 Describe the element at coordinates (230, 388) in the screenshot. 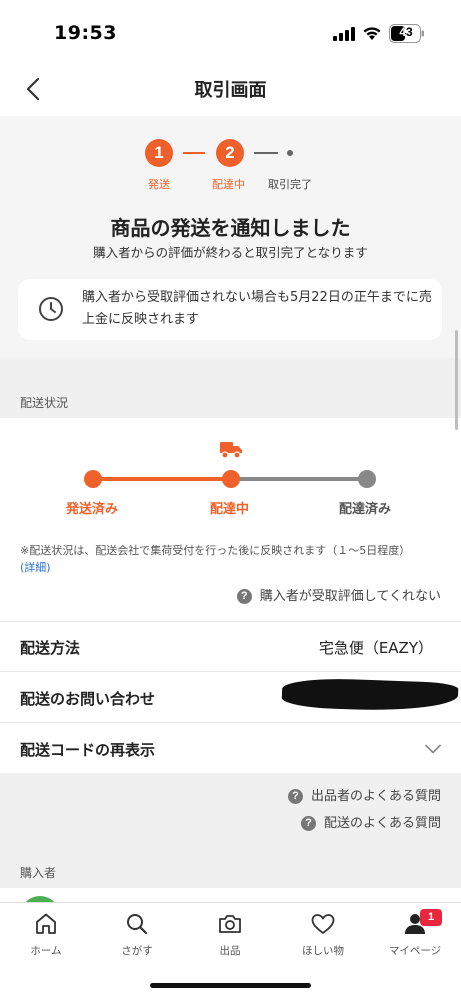

I see `delivery-status-header: 配送状況` at that location.